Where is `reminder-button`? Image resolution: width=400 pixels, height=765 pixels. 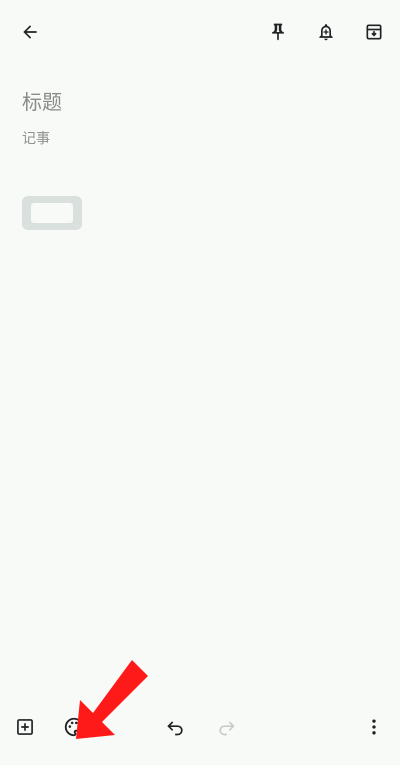
reminder-button is located at coordinates (326, 32).